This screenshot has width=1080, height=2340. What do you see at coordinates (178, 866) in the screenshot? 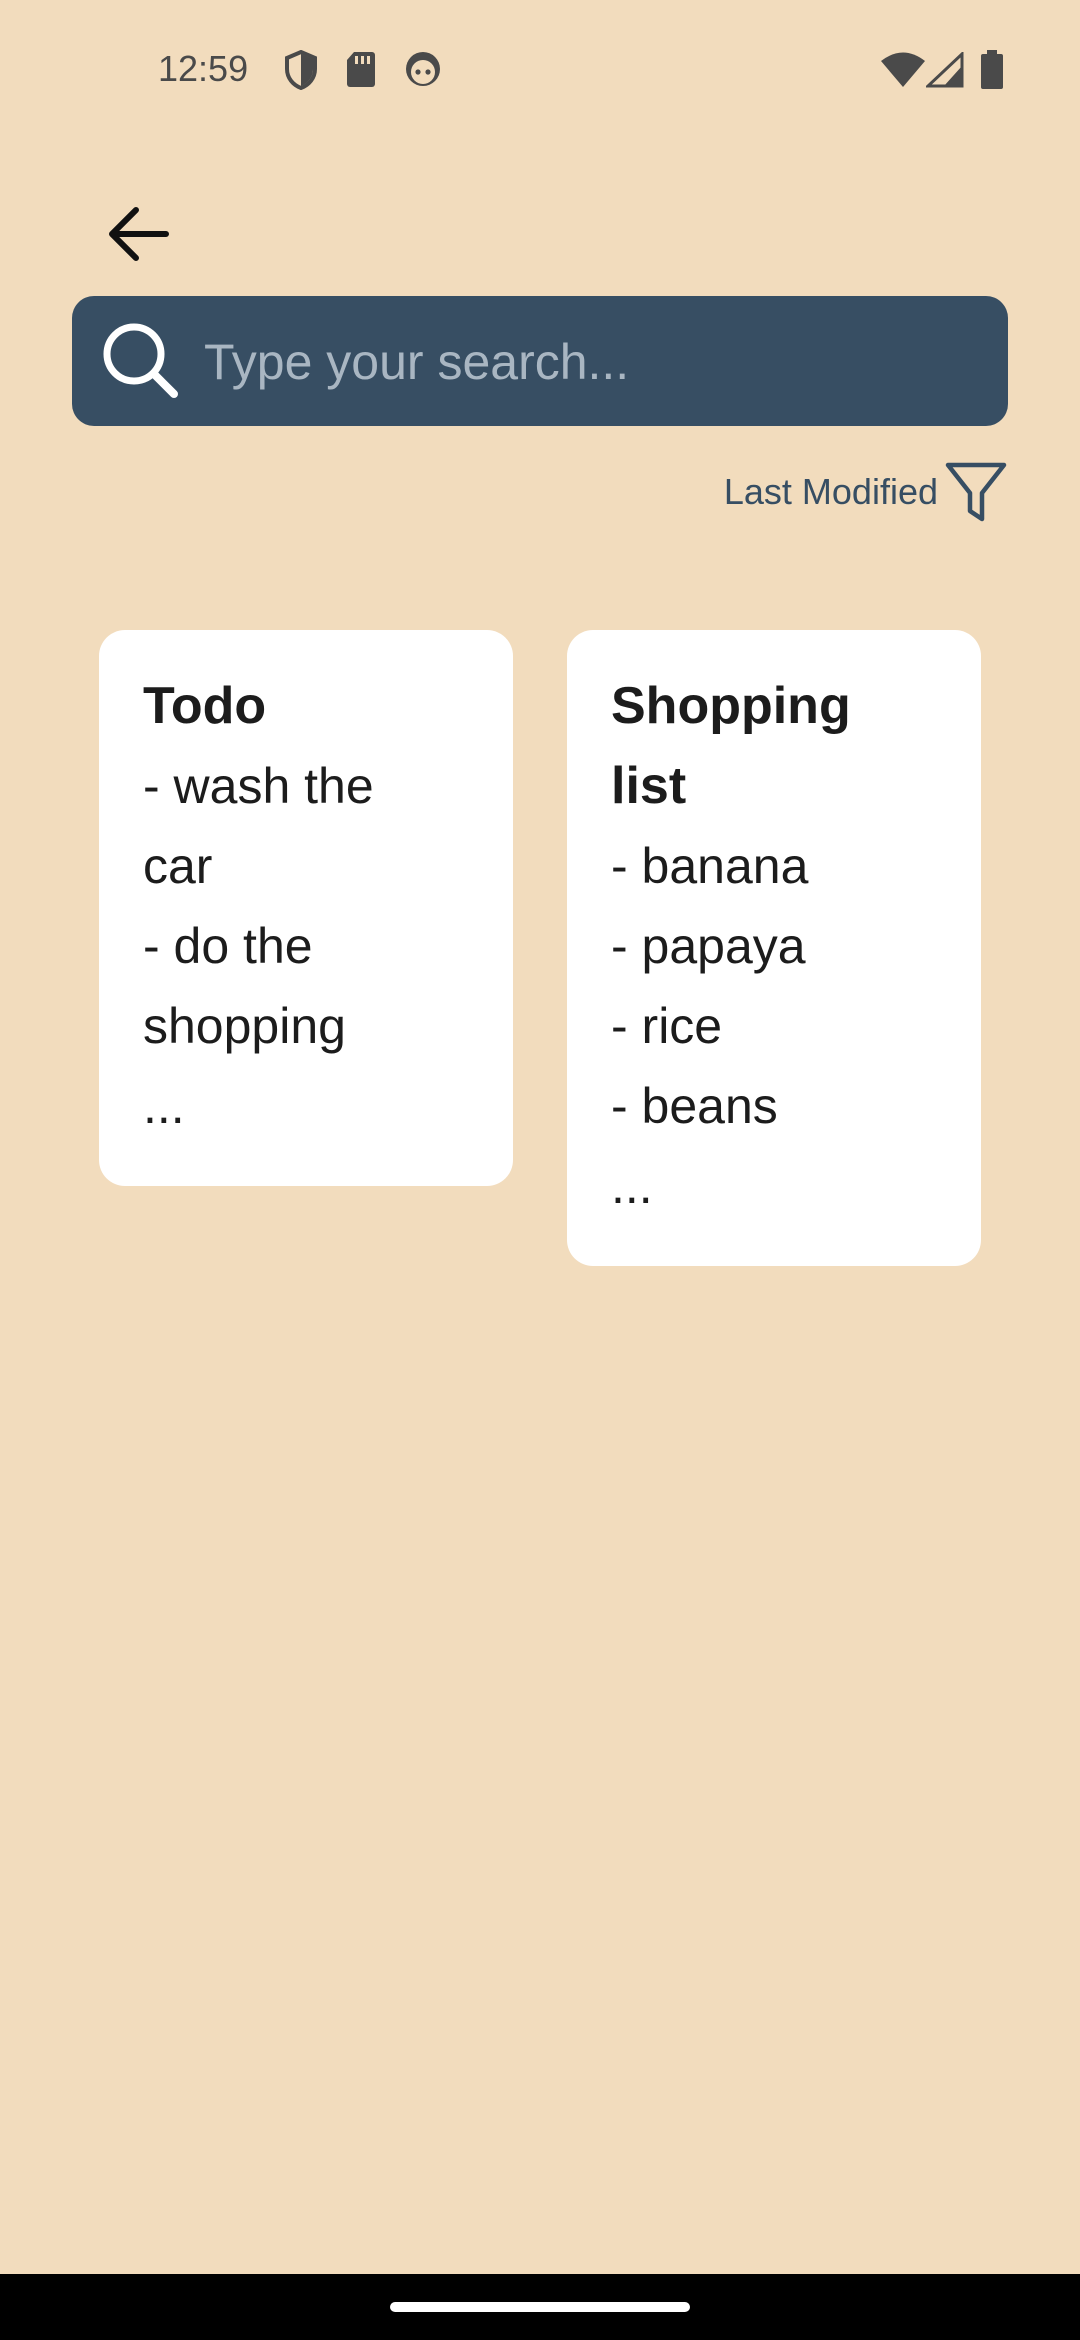
I see `note-line: car` at bounding box center [178, 866].